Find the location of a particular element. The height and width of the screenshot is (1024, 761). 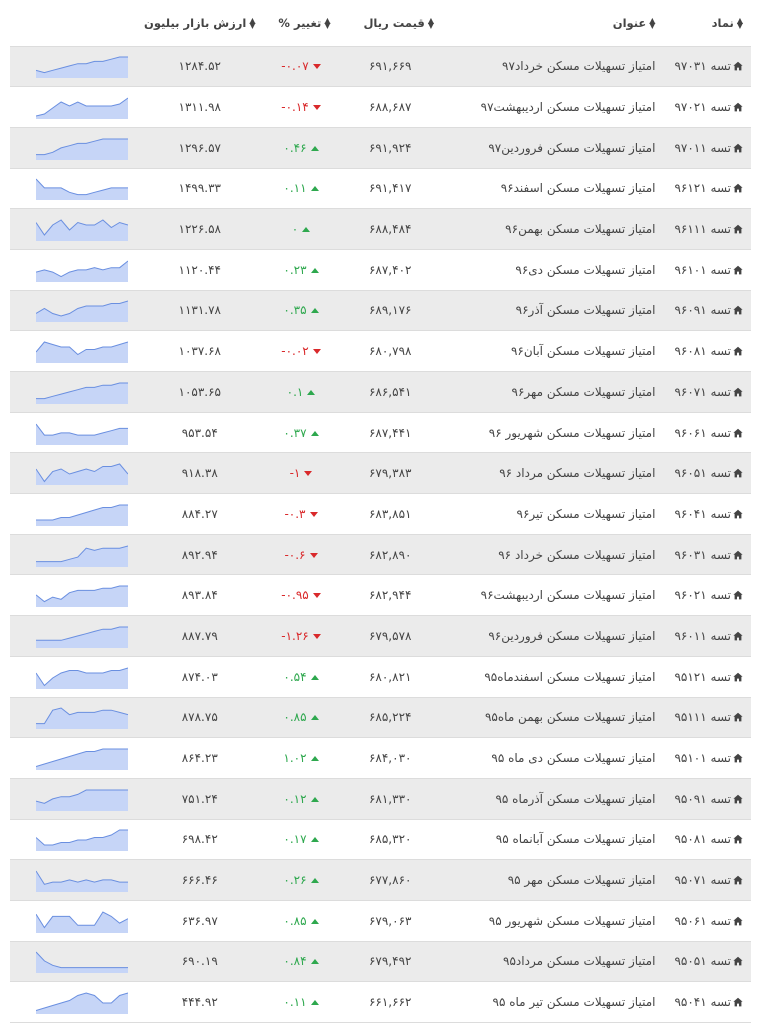

symbol-cell: تسه ۹۷۰۲۱ is located at coordinates (707, 107).